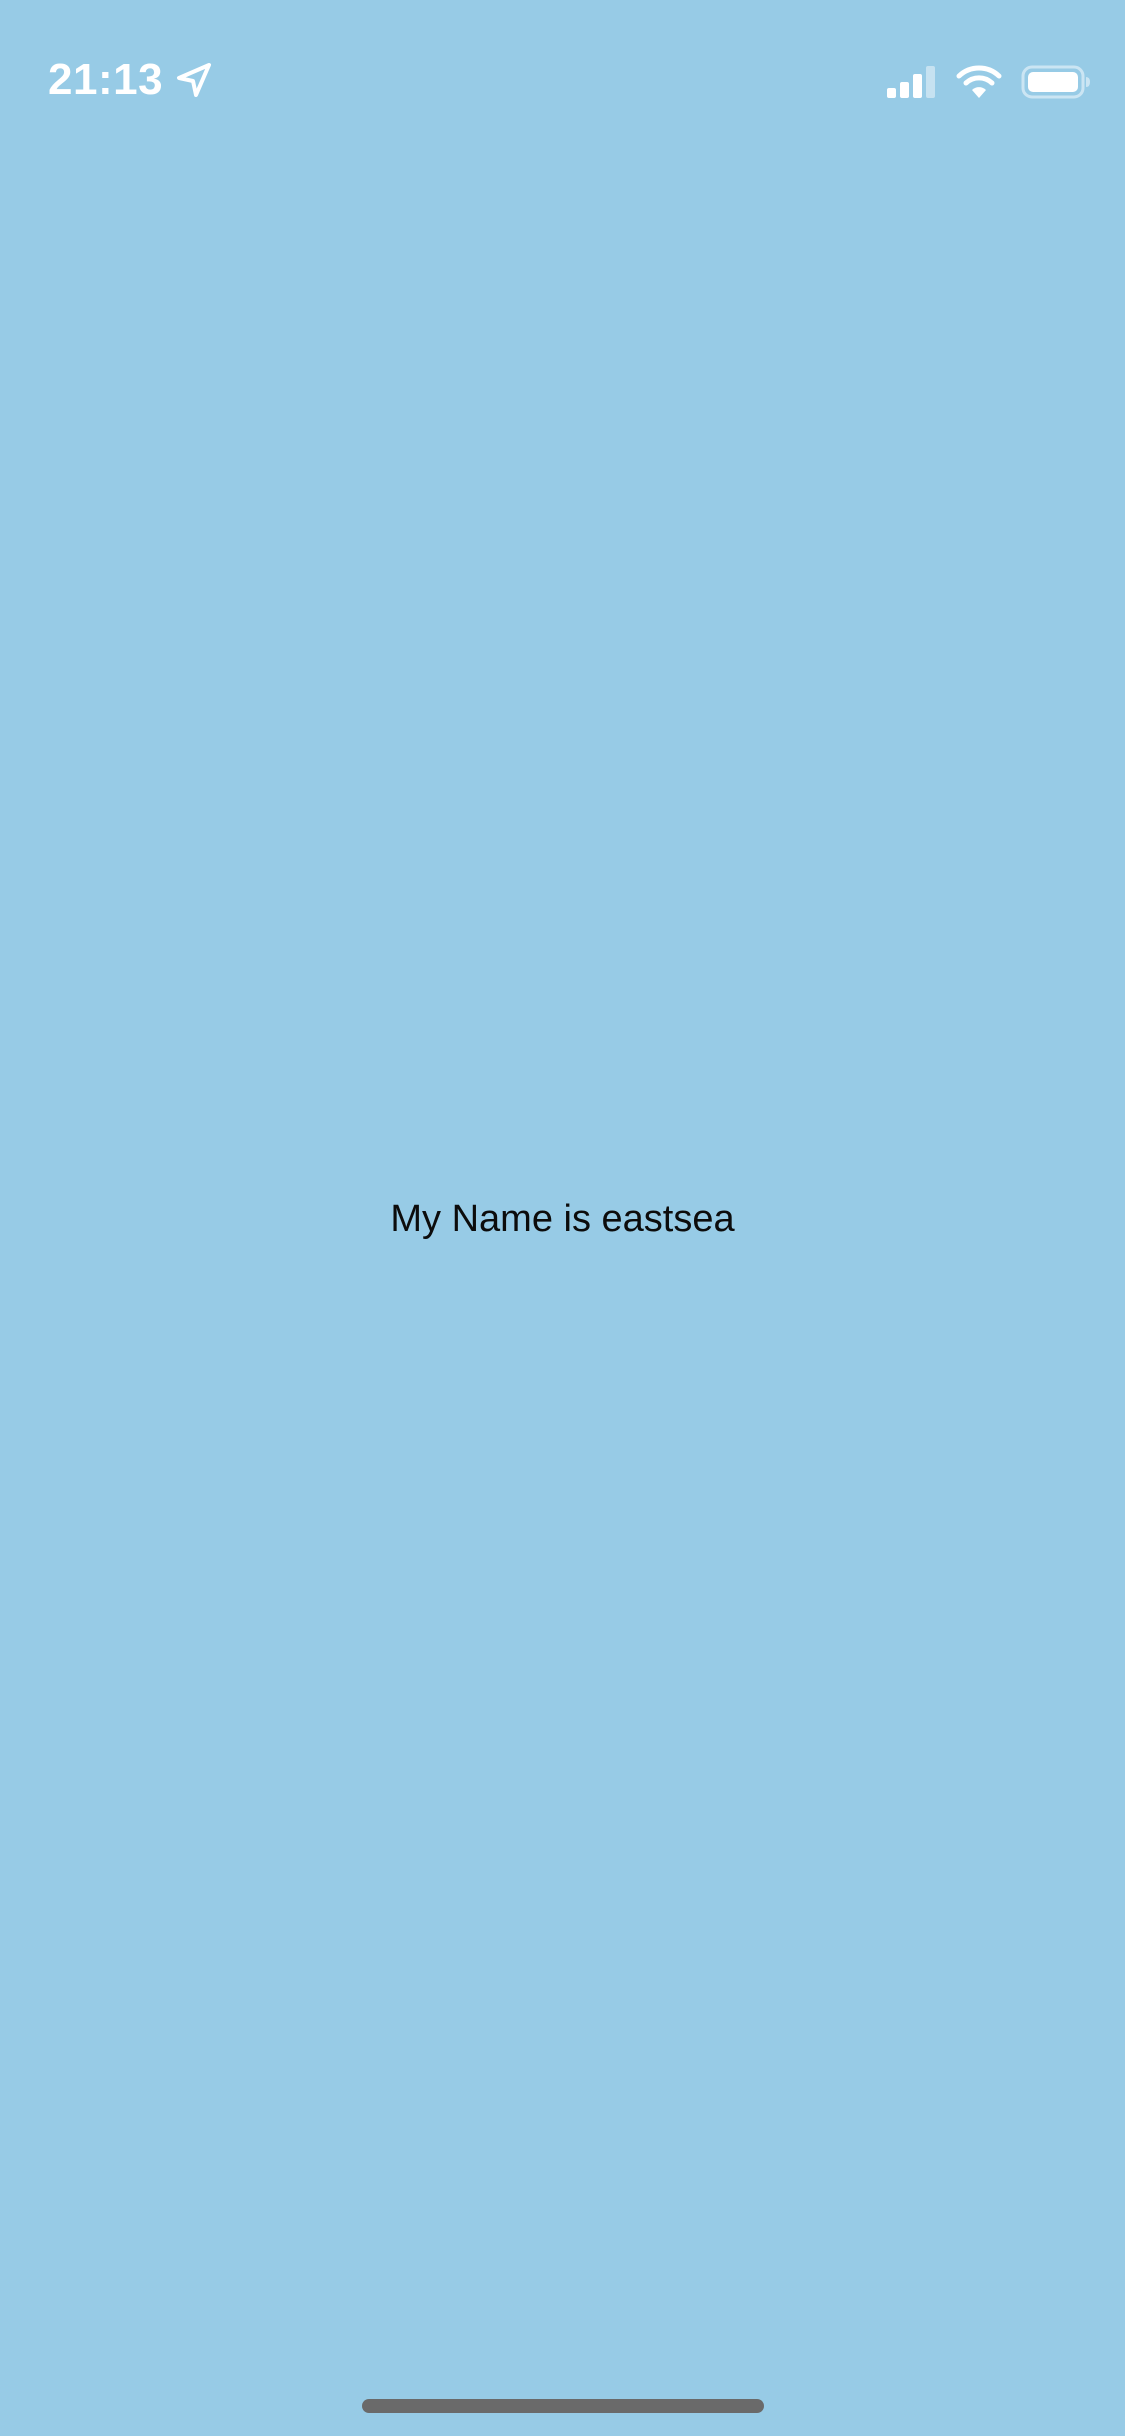 This screenshot has width=1125, height=2436. Describe the element at coordinates (106, 79) in the screenshot. I see `status-time: 21:13` at that location.